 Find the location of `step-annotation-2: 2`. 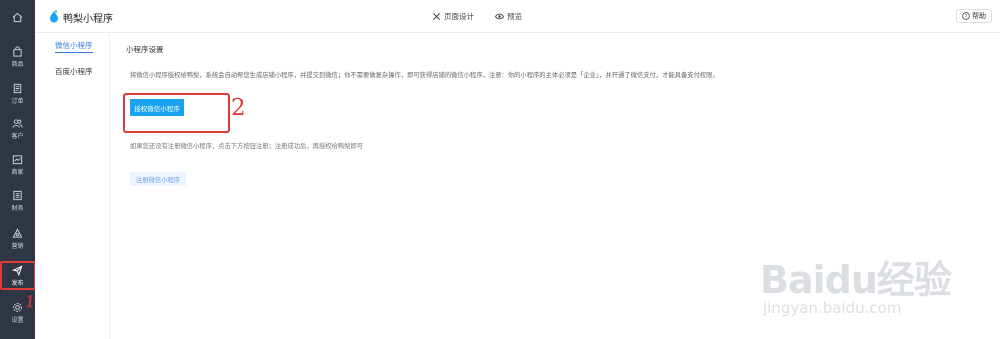

step-annotation-2: 2 is located at coordinates (238, 108).